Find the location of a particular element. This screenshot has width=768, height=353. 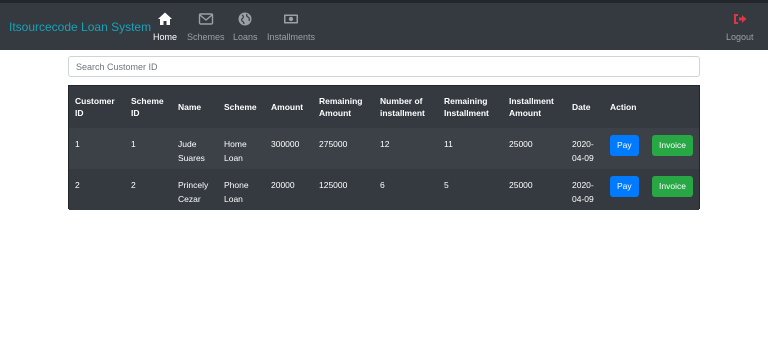

money-bill-icon is located at coordinates (291, 19).